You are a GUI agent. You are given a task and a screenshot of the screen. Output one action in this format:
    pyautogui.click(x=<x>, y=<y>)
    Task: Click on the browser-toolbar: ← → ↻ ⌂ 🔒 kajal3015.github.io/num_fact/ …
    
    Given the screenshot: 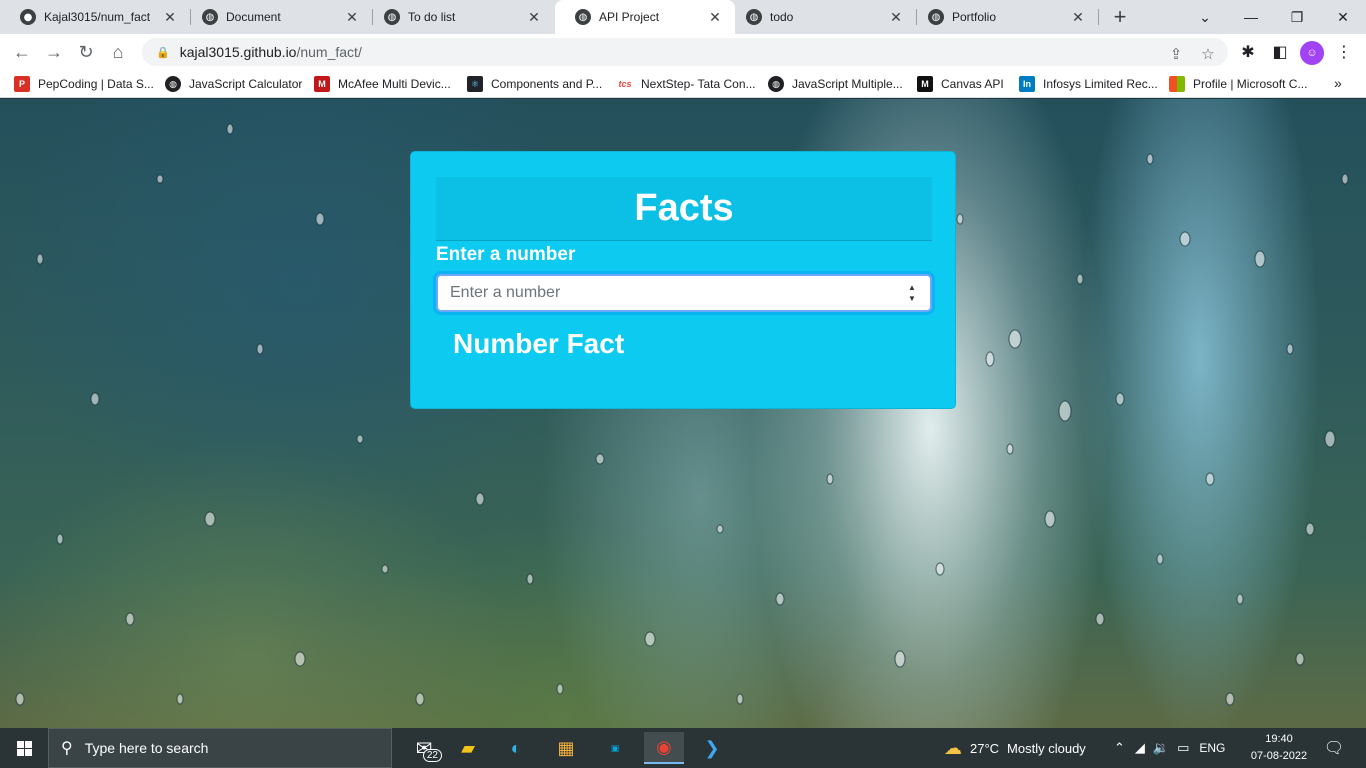 What is the action you would take?
    pyautogui.click(x=683, y=52)
    